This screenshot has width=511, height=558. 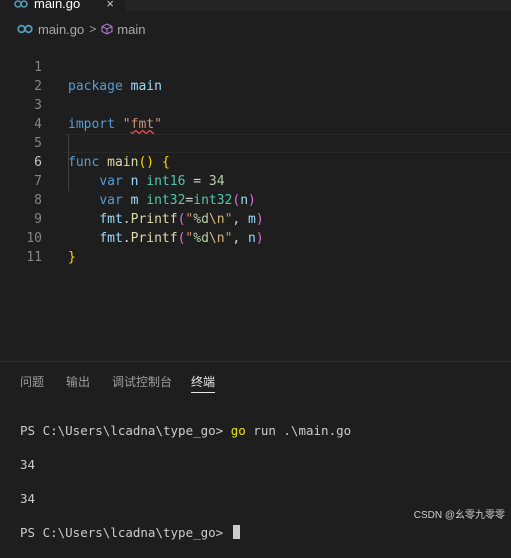 I want to click on code-line: 11, so click(x=255, y=247).